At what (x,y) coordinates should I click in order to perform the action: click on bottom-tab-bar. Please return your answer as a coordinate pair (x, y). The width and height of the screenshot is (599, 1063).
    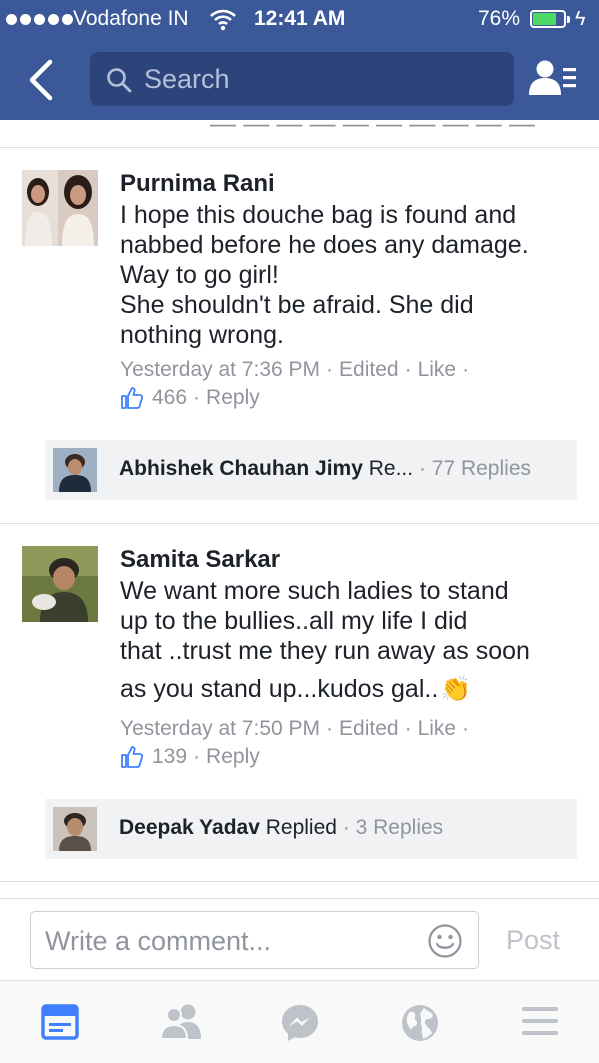
    Looking at the image, I should click on (299, 1021).